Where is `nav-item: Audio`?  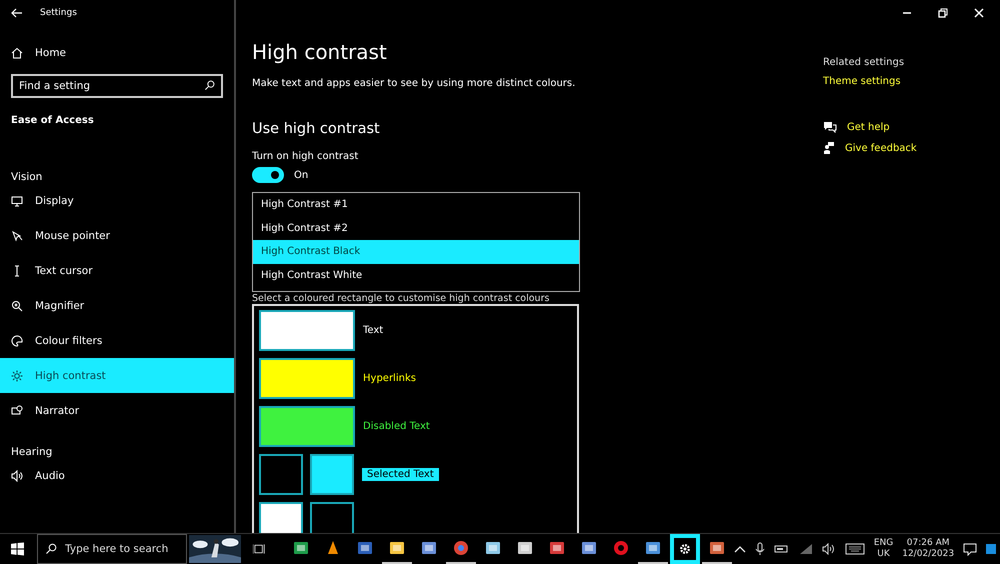
nav-item: Audio is located at coordinates (117, 475).